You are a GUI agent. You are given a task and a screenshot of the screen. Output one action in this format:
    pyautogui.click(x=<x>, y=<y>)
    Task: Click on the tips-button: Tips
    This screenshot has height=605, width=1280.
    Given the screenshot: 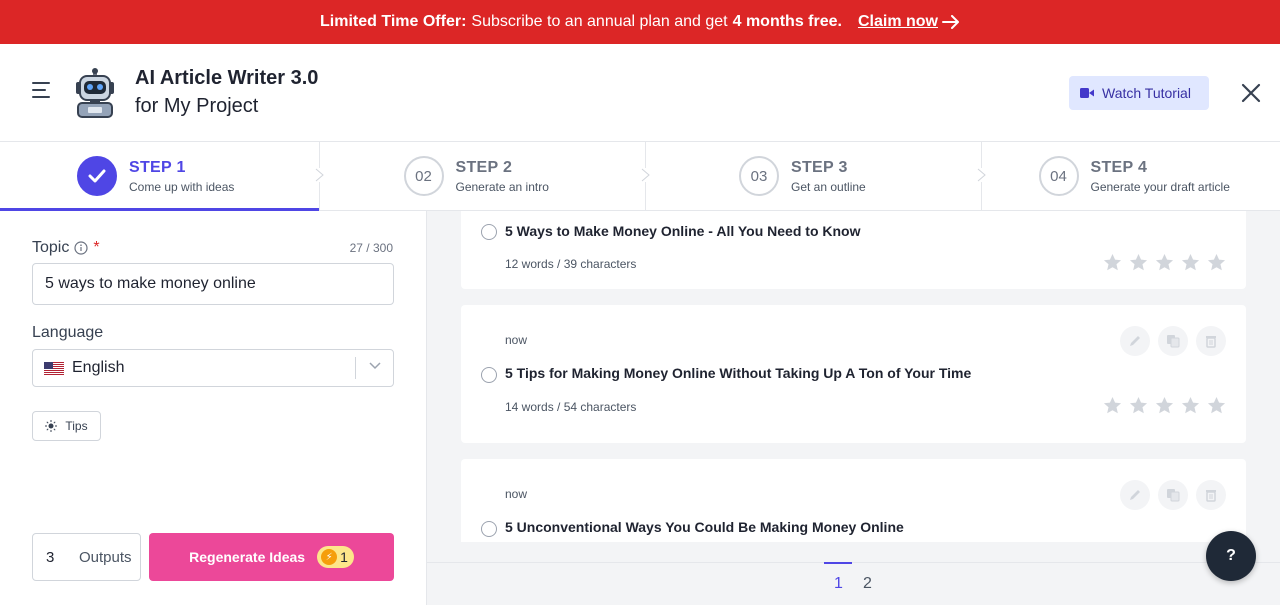 What is the action you would take?
    pyautogui.click(x=66, y=426)
    